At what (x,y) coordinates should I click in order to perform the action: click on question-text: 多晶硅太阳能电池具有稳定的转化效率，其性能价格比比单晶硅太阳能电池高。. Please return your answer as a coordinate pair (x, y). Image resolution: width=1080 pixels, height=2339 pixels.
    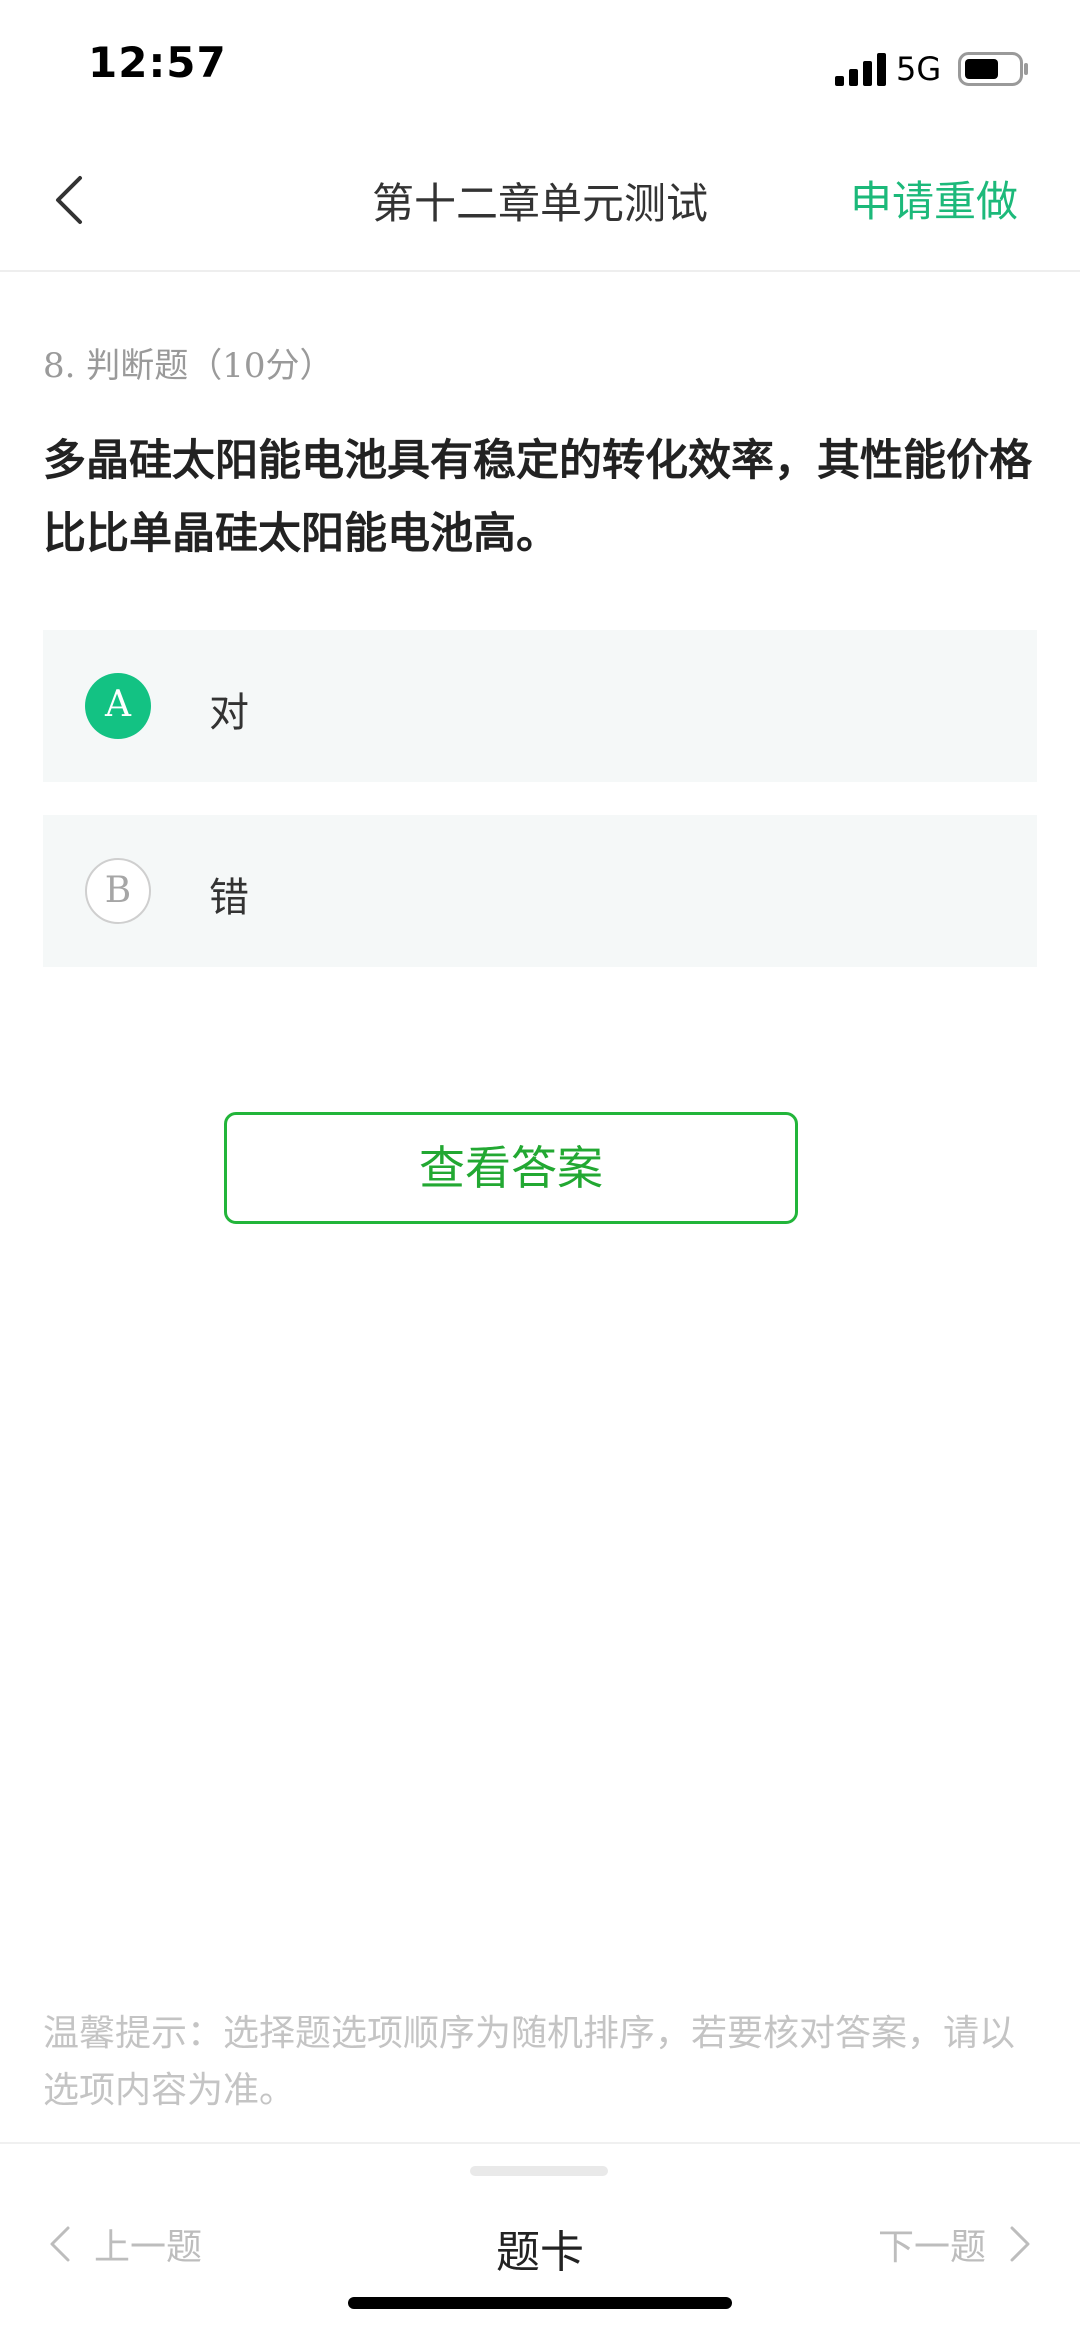
    Looking at the image, I should click on (537, 497).